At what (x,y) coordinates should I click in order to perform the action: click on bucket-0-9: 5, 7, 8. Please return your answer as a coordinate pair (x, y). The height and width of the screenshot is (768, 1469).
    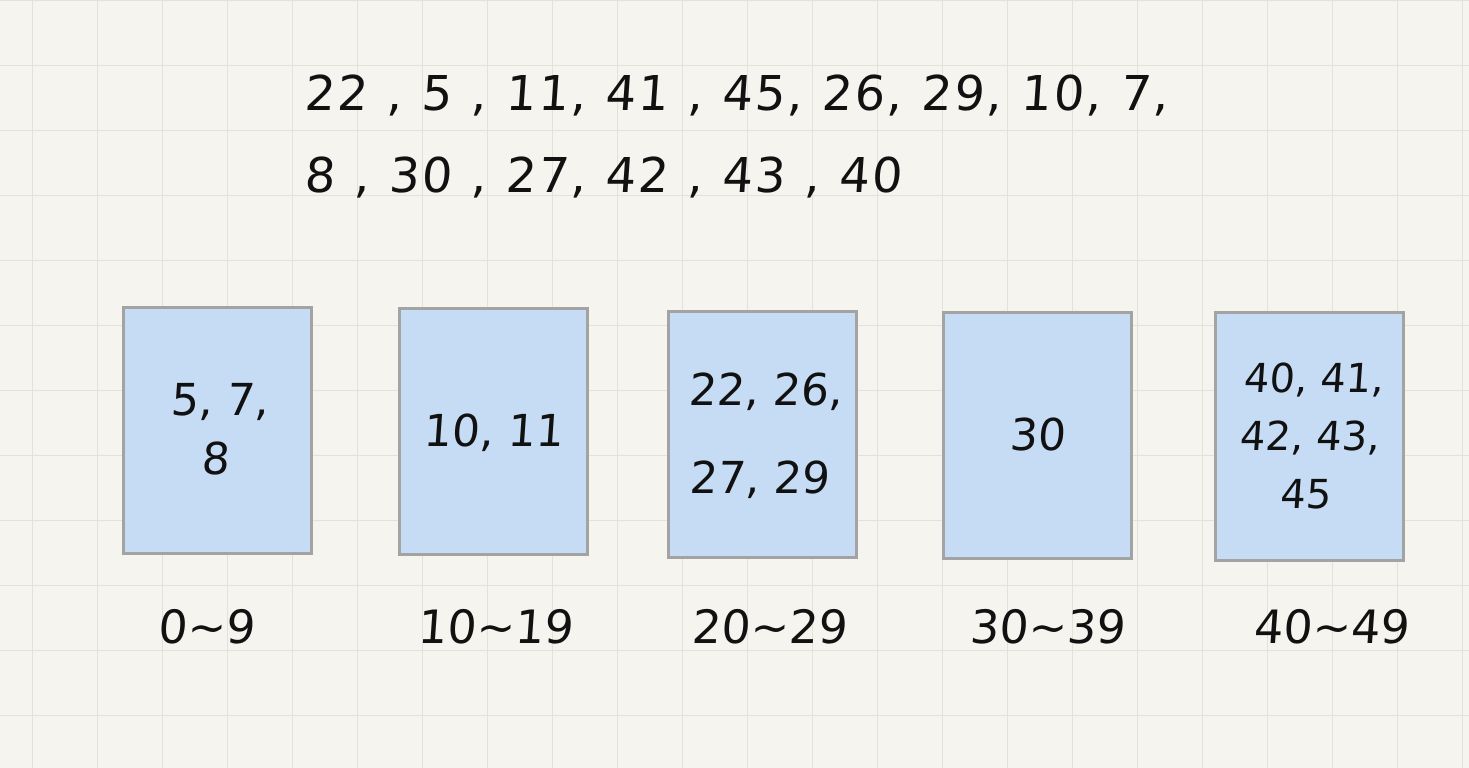
    Looking at the image, I should click on (217, 430).